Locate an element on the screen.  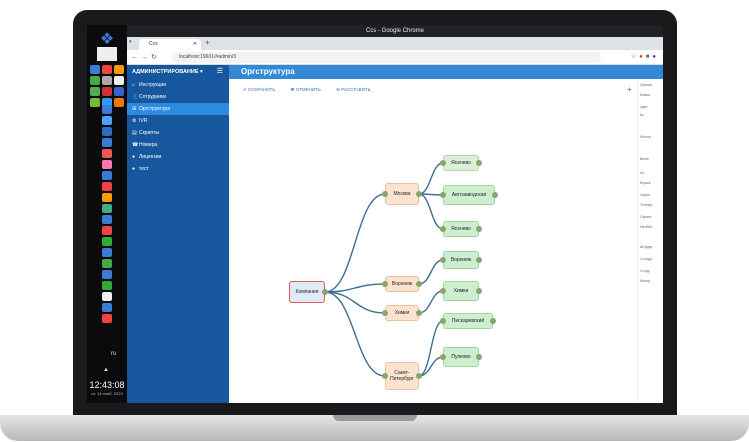
browser-tab: Ccs ✕ is located at coordinates (170, 44).